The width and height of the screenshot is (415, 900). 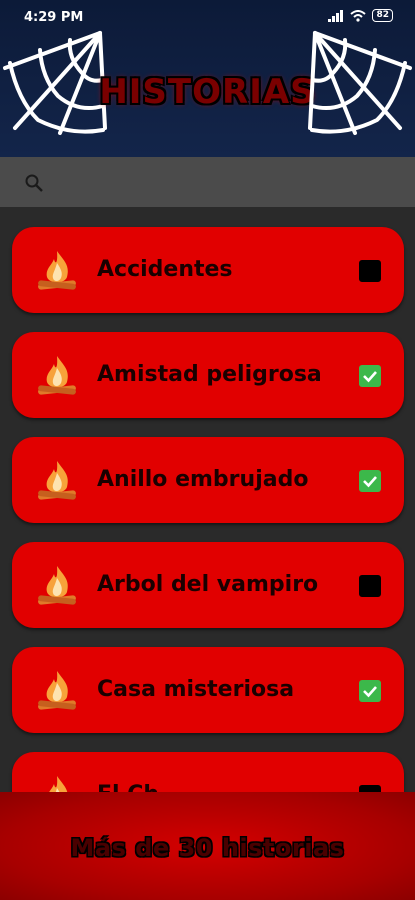 I want to click on story-title: El Ch, so click(x=128, y=787).